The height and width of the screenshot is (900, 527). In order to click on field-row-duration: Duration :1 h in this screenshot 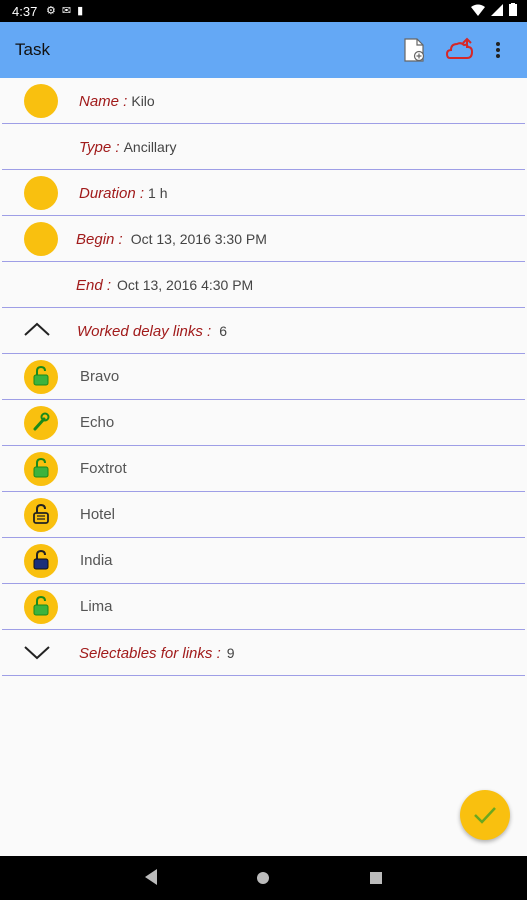, I will do `click(263, 193)`.